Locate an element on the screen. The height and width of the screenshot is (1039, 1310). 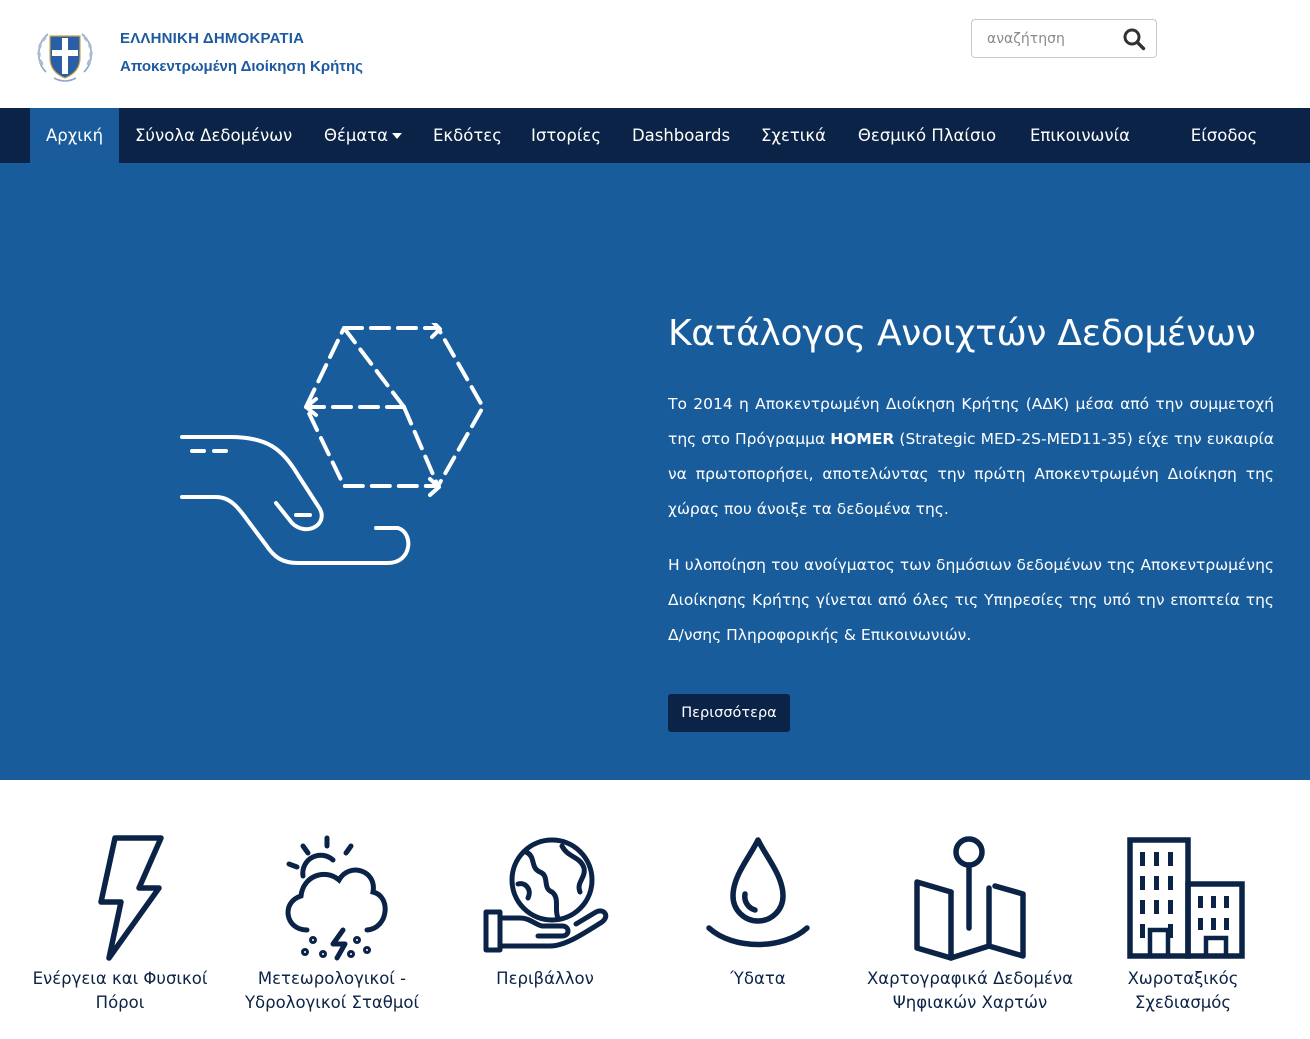
category-environment: Περιβάλλον is located at coordinates (545, 911).